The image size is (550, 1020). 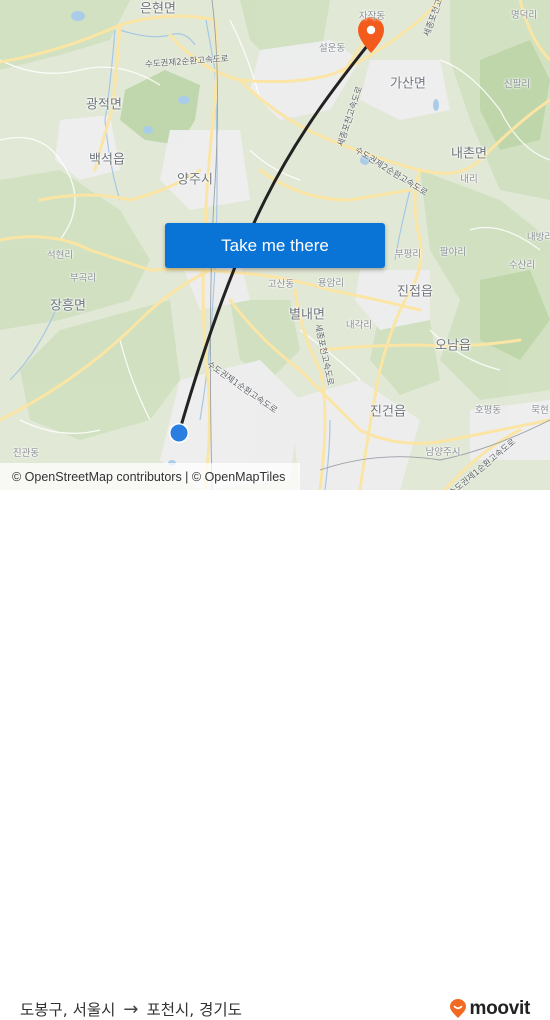 What do you see at coordinates (158, 9) in the screenshot?
I see `place-label: 은현면` at bounding box center [158, 9].